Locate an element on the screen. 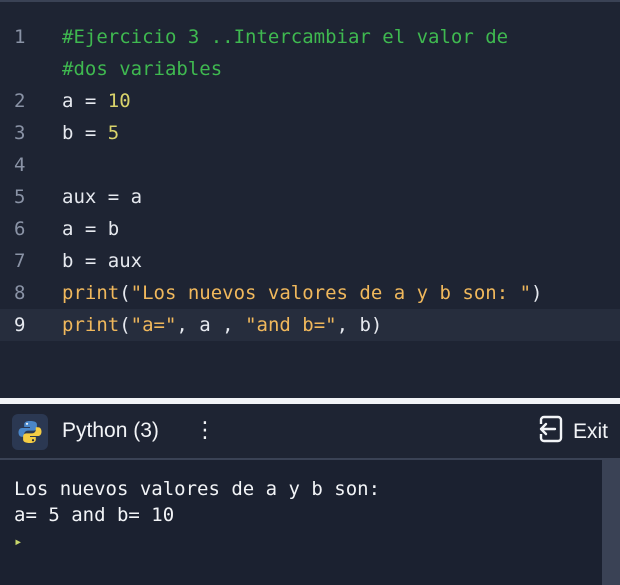 The height and width of the screenshot is (585, 620). code-token: a = b is located at coordinates (91, 229).